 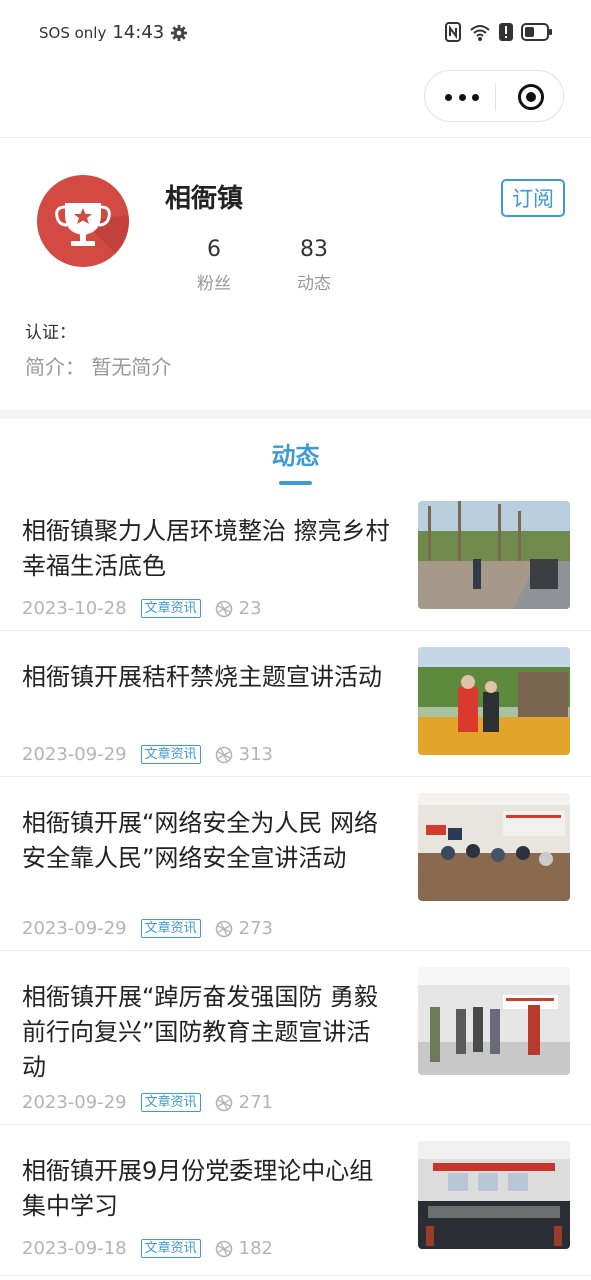 I want to click on article-title: 相衙镇开展秸秆禁烧主题宣讲活动, so click(x=202, y=677).